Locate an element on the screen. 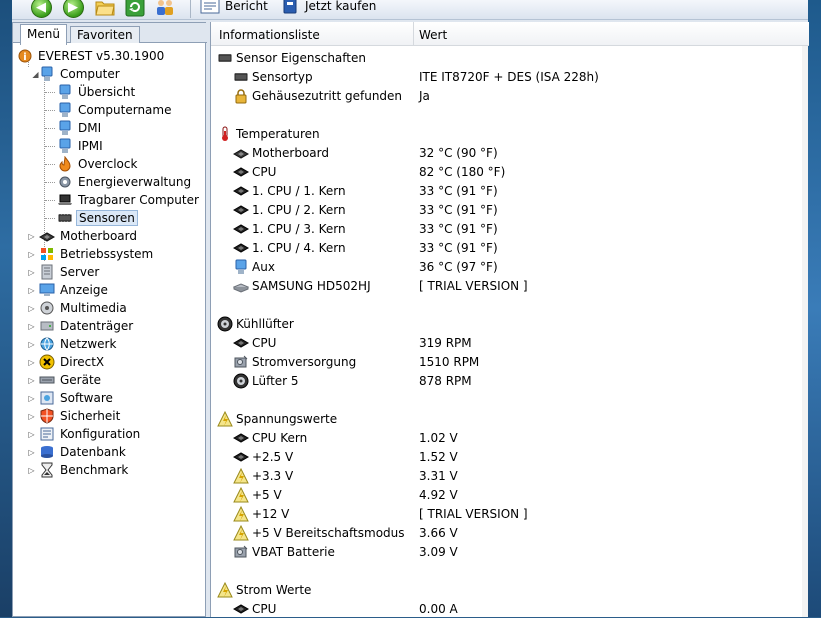 The height and width of the screenshot is (618, 821). info-icon: i is located at coordinates (25, 56).